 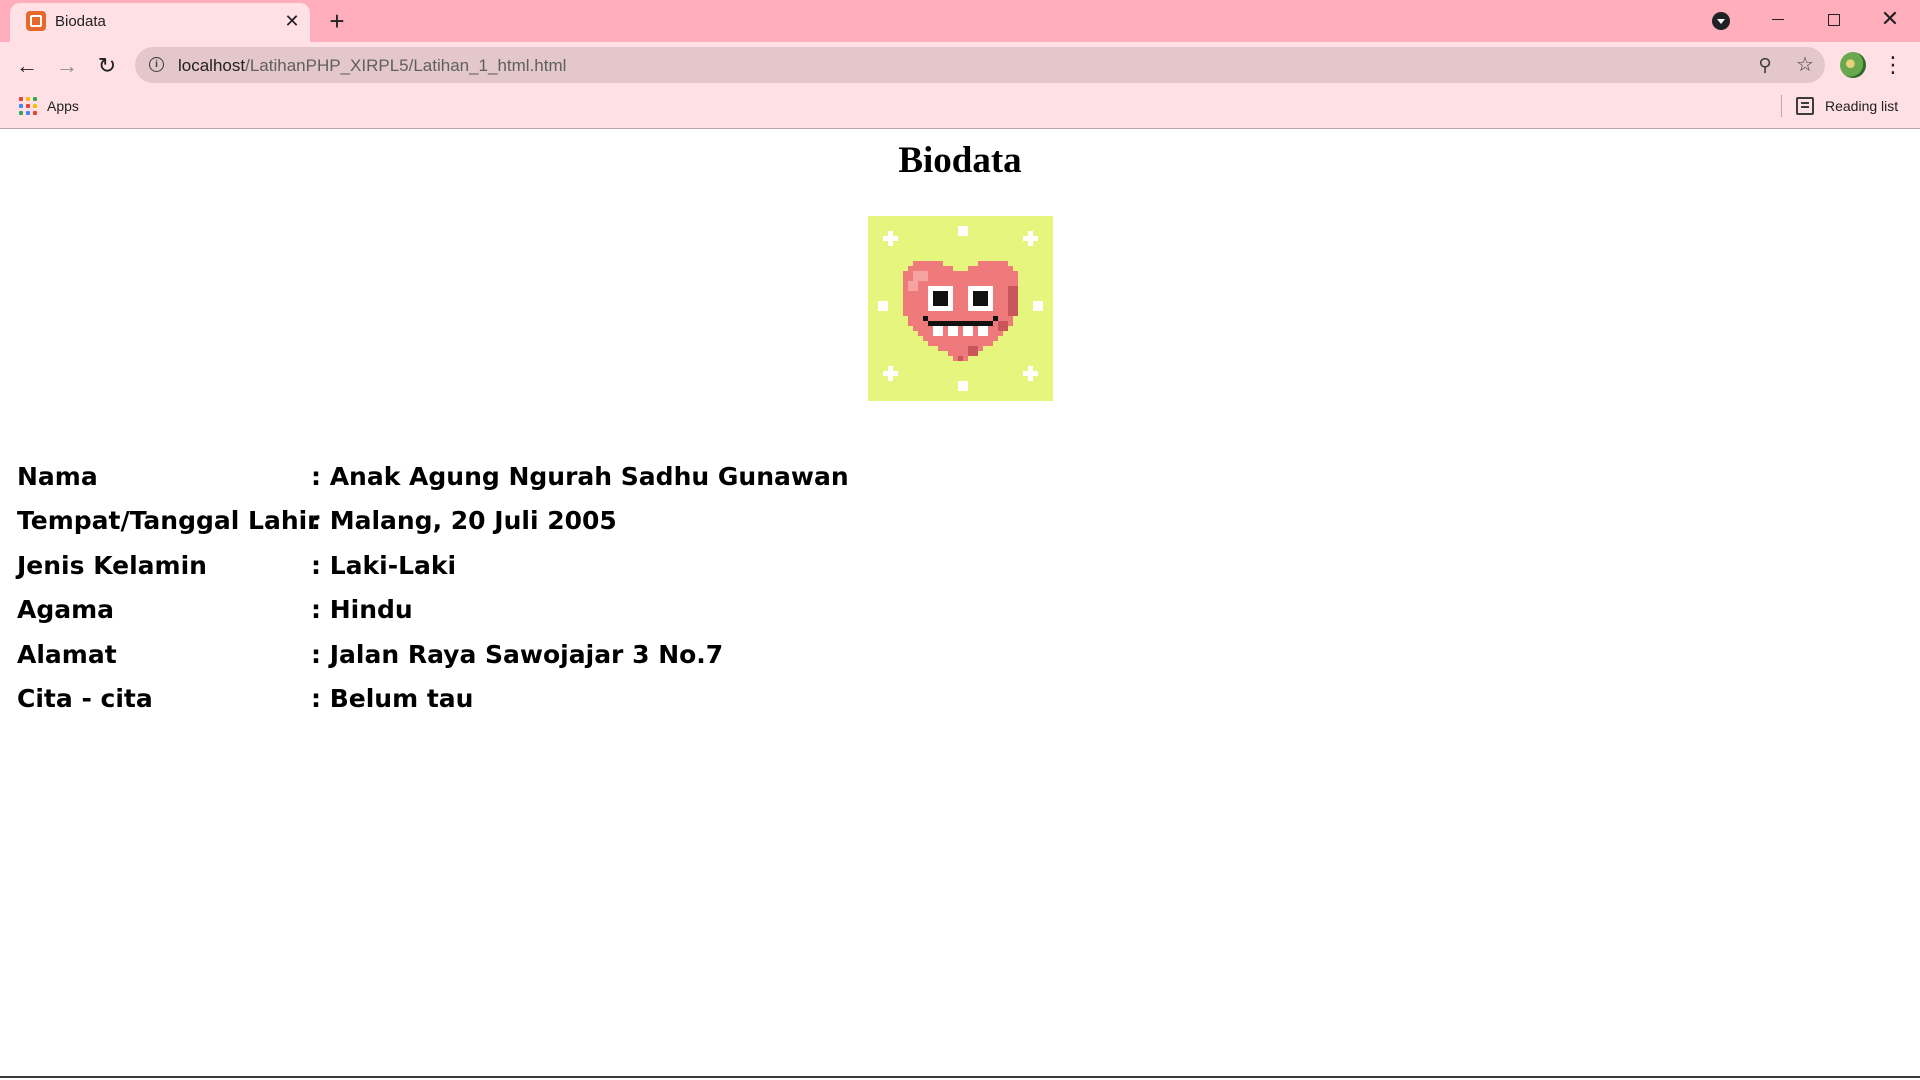 What do you see at coordinates (960, 21) in the screenshot?
I see `tab-strip: Biodata ✕ + ✕` at bounding box center [960, 21].